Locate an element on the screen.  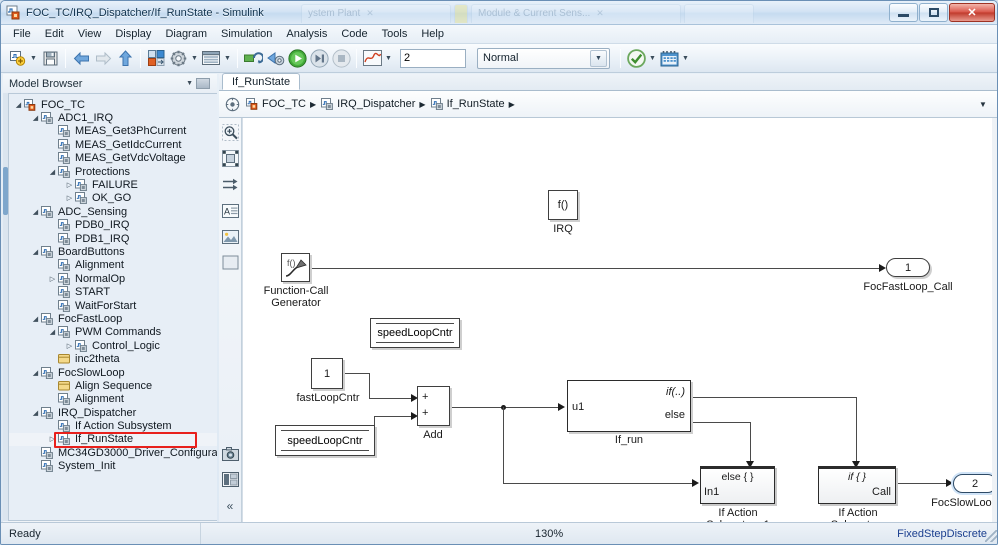
menu-view: View is located at coordinates (90, 34).